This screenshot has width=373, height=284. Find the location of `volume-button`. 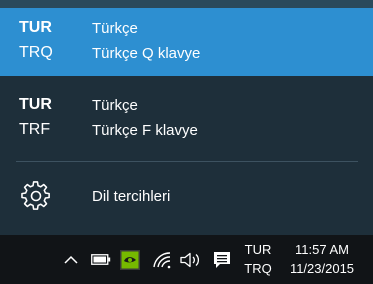

volume-button is located at coordinates (191, 259).